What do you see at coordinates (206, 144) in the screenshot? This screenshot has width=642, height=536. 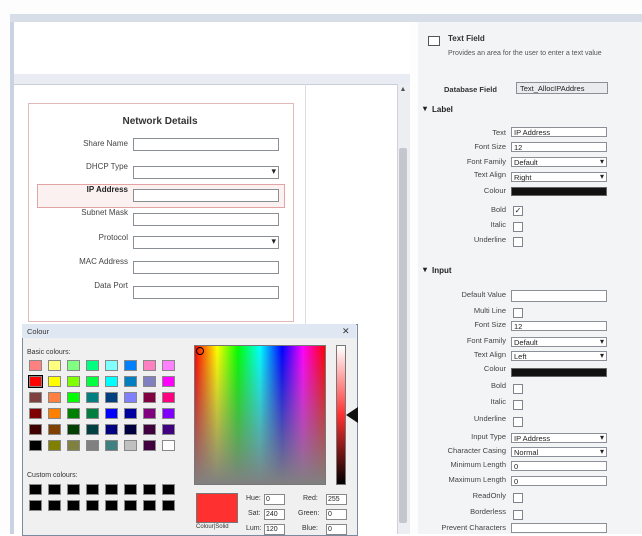 I see `share-name-input` at bounding box center [206, 144].